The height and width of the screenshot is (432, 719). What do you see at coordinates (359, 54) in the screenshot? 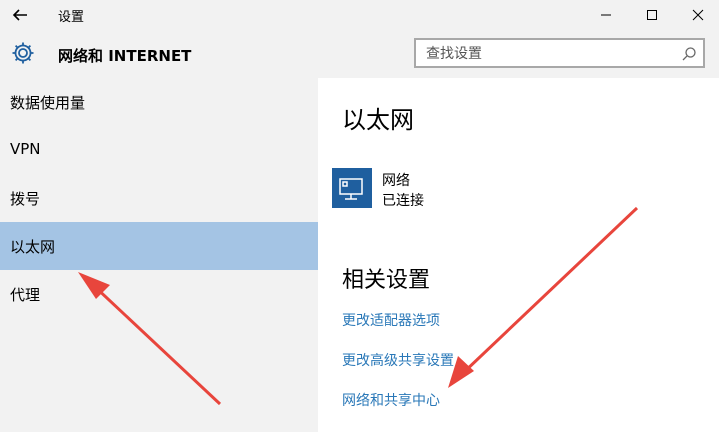
I see `settings-header: 网络和 INTERNET` at bounding box center [359, 54].